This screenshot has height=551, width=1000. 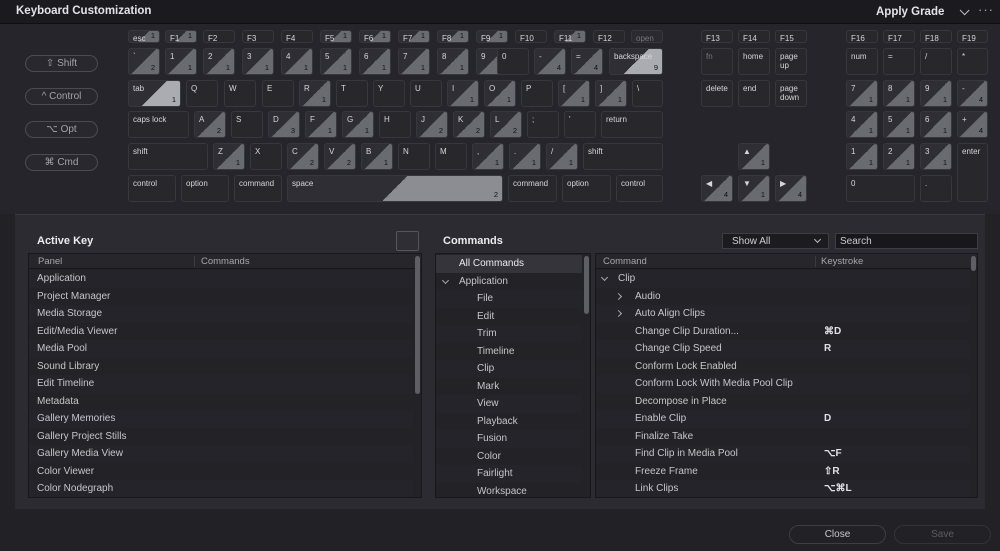 I want to click on panel-row: Metadata, so click(x=221, y=402).